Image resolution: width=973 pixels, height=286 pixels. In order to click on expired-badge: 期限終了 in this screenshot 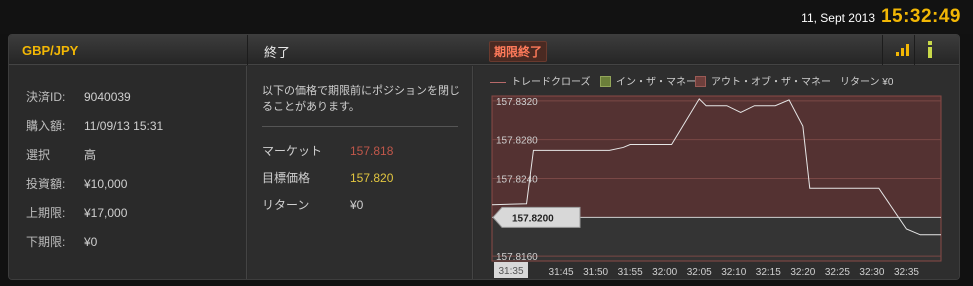, I will do `click(518, 51)`.